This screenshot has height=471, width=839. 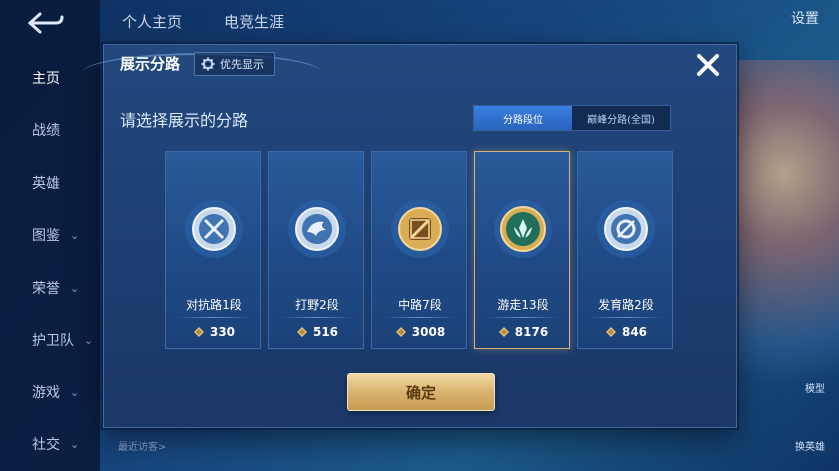 I want to click on lane-rank-label: 中路7段, so click(x=420, y=305).